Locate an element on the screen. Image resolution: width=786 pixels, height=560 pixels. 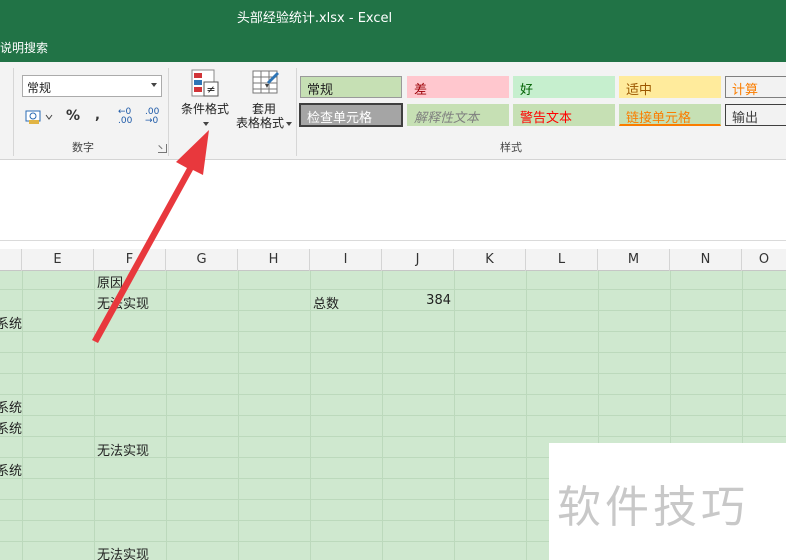
format-as-table-label-2: 表格格式 is located at coordinates (264, 123).